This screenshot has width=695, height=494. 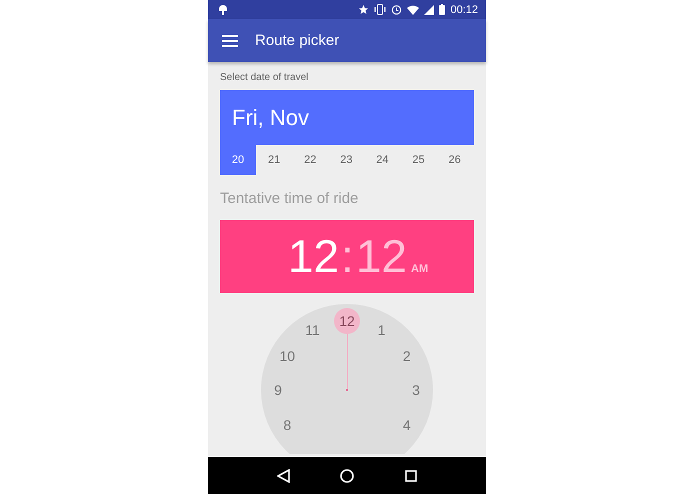 I want to click on day-tab: 22, so click(x=310, y=160).